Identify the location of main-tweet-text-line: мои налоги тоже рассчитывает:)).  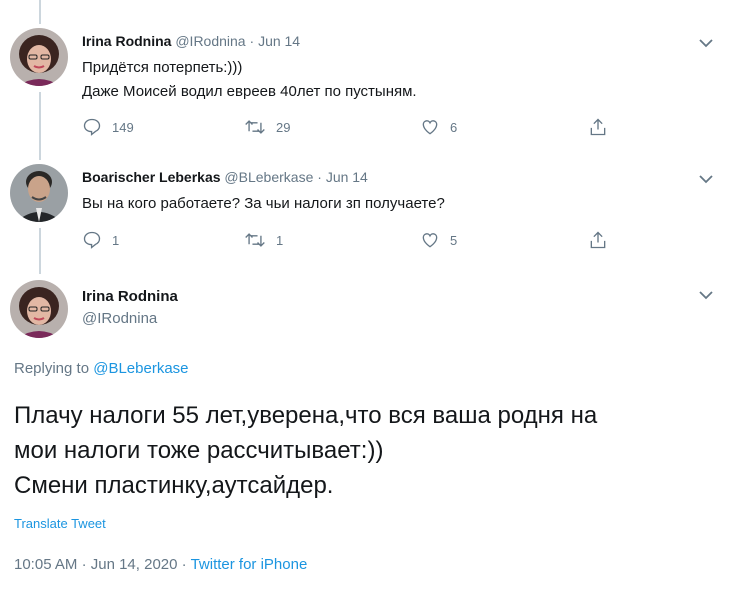
(199, 450).